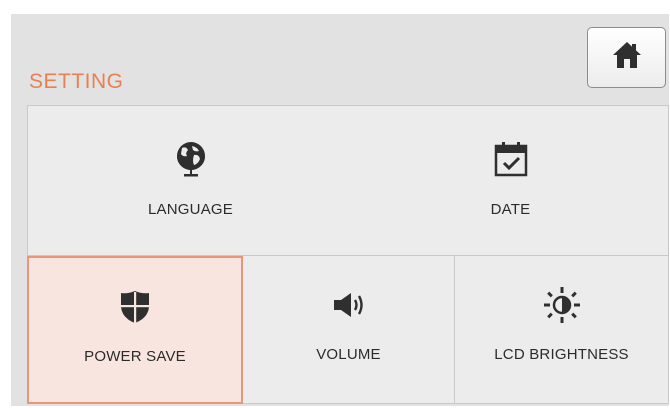  What do you see at coordinates (76, 81) in the screenshot?
I see `page-title: SETTING` at bounding box center [76, 81].